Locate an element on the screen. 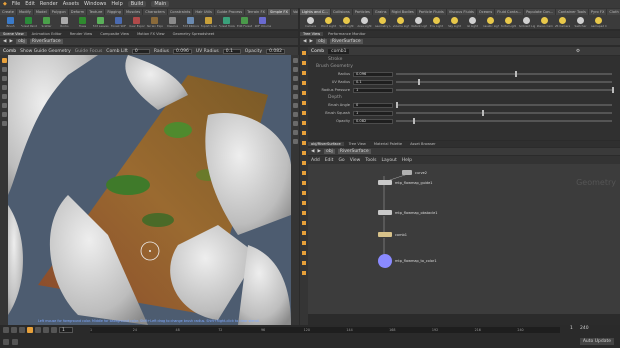 The height and width of the screenshot is (348, 620). shelf-tool: Forest Tools is located at coordinates (227, 22).